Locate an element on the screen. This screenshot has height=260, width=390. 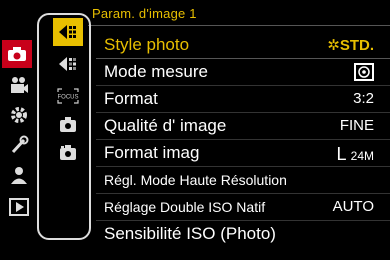
menu-item-value: FINE is located at coordinates (356, 125).